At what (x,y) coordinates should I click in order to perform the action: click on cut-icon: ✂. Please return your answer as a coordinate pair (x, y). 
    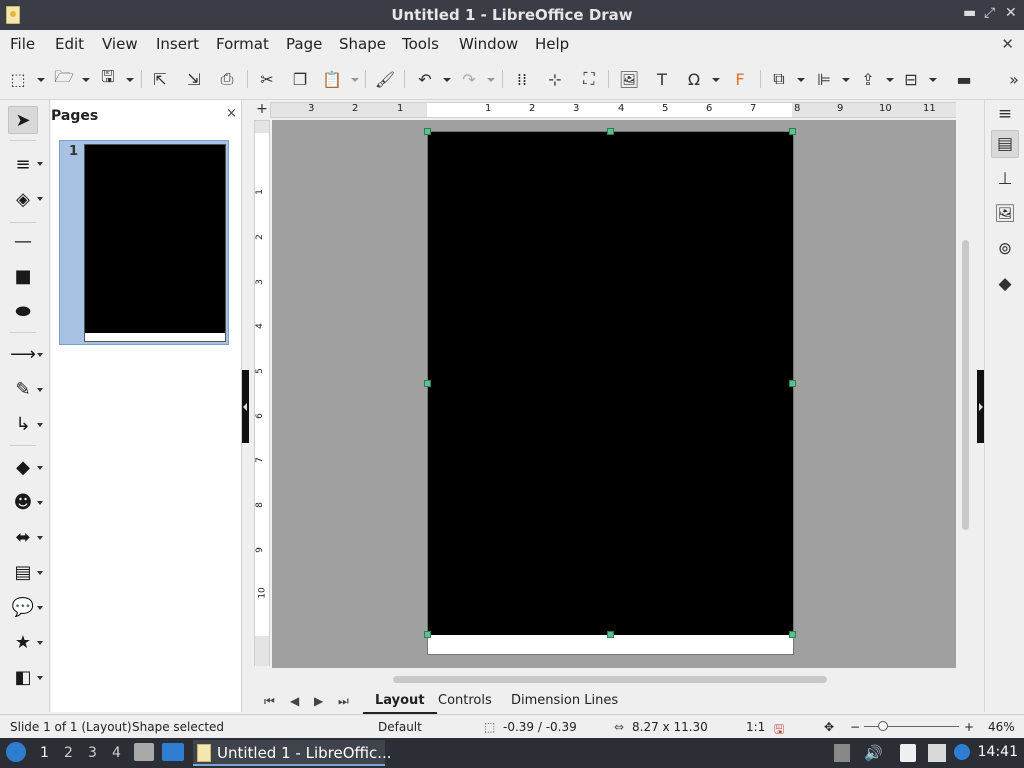
    Looking at the image, I should click on (267, 79).